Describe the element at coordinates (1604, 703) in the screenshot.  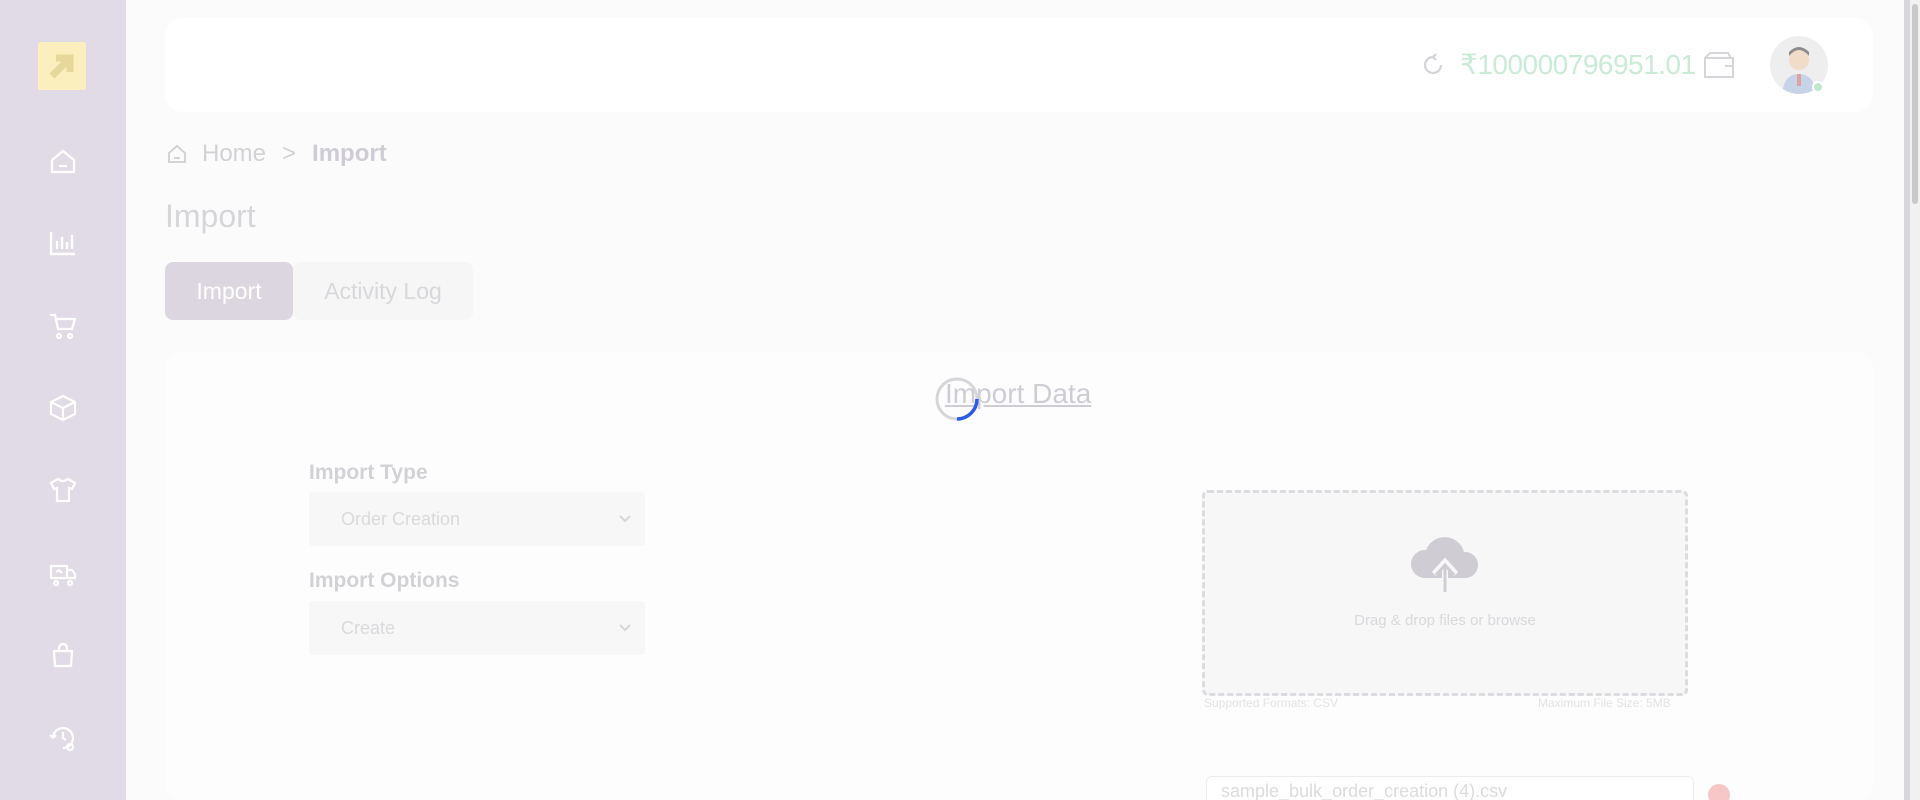
I see `max-file-size: Maximum File Size: 5MB` at that location.